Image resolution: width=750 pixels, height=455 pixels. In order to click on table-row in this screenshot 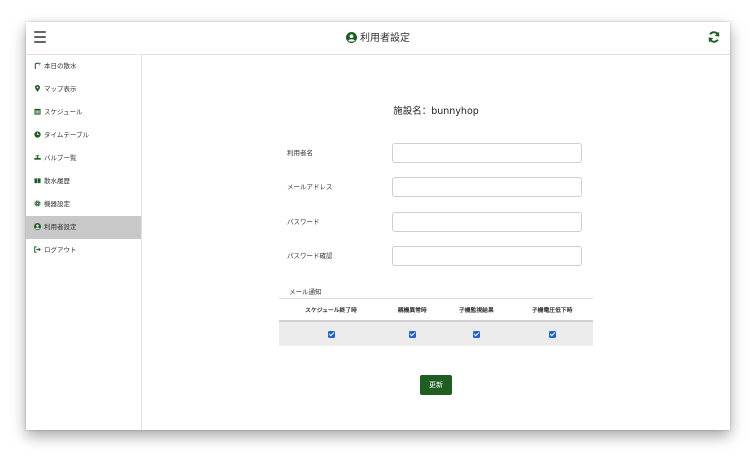, I will do `click(436, 333)`.